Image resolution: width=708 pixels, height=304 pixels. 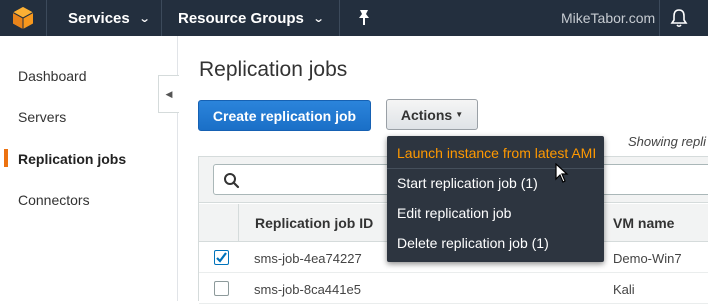 I want to click on sidebar-item-replication-jobs: Replication jobs, so click(x=72, y=159).